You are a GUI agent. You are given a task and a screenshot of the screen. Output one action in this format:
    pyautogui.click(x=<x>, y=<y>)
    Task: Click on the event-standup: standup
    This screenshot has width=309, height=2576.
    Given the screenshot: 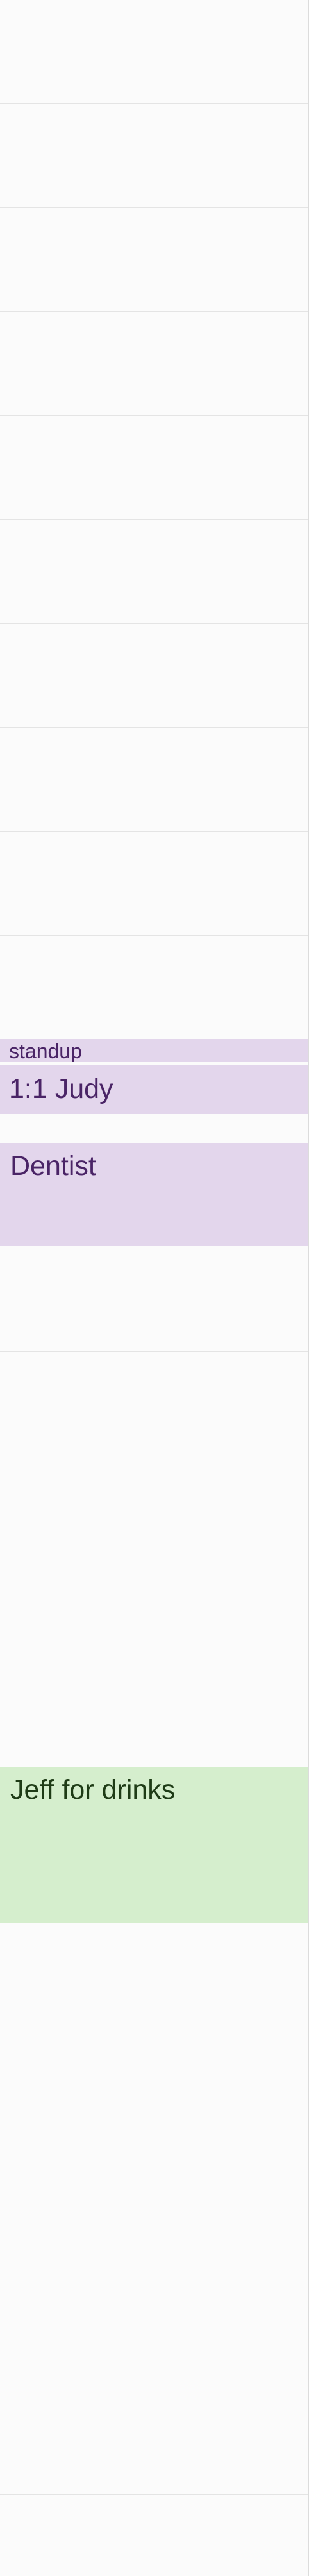 What is the action you would take?
    pyautogui.click(x=154, y=1050)
    